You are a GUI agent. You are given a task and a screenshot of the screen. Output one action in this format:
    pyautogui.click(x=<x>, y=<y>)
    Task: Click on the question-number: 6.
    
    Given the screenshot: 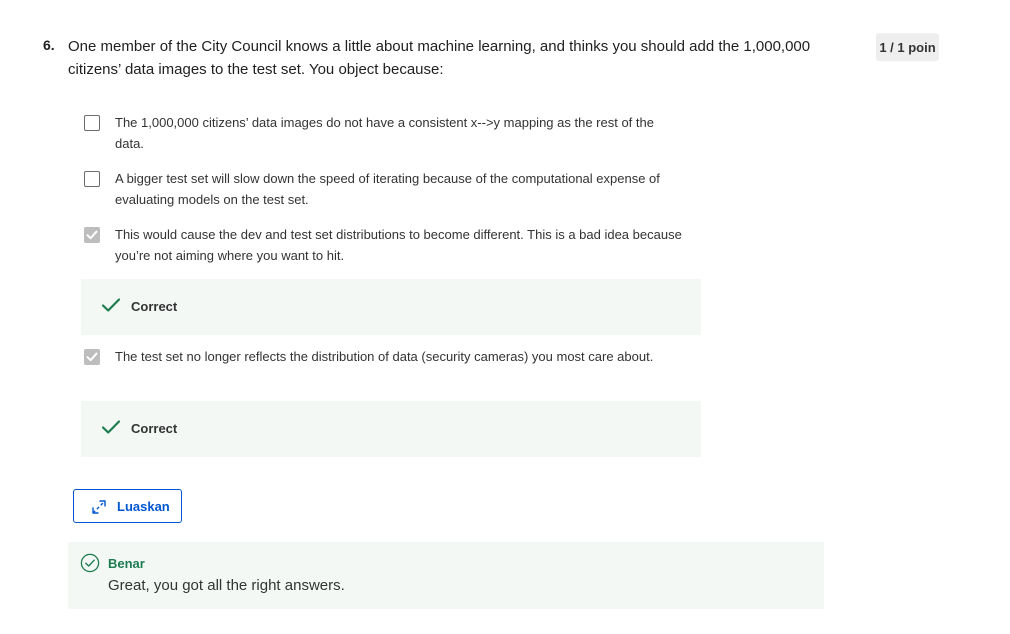 What is the action you would take?
    pyautogui.click(x=49, y=45)
    